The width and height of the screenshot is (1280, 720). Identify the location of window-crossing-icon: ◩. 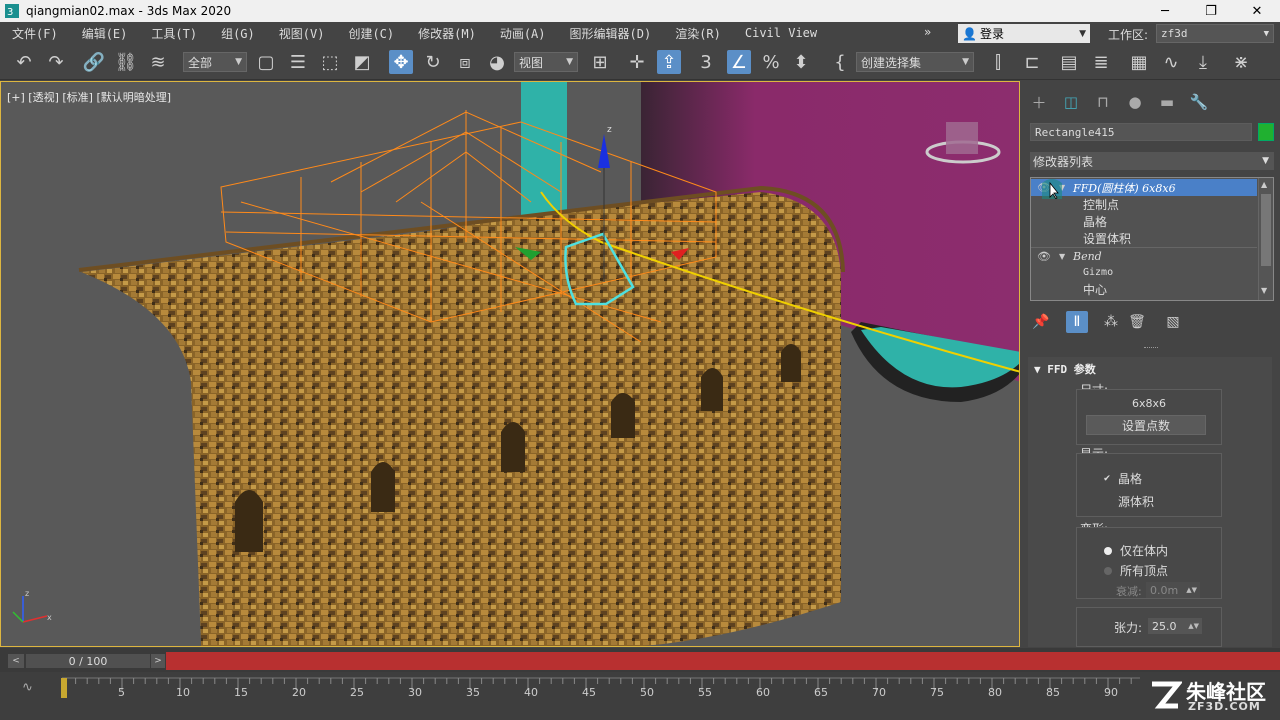
(362, 62).